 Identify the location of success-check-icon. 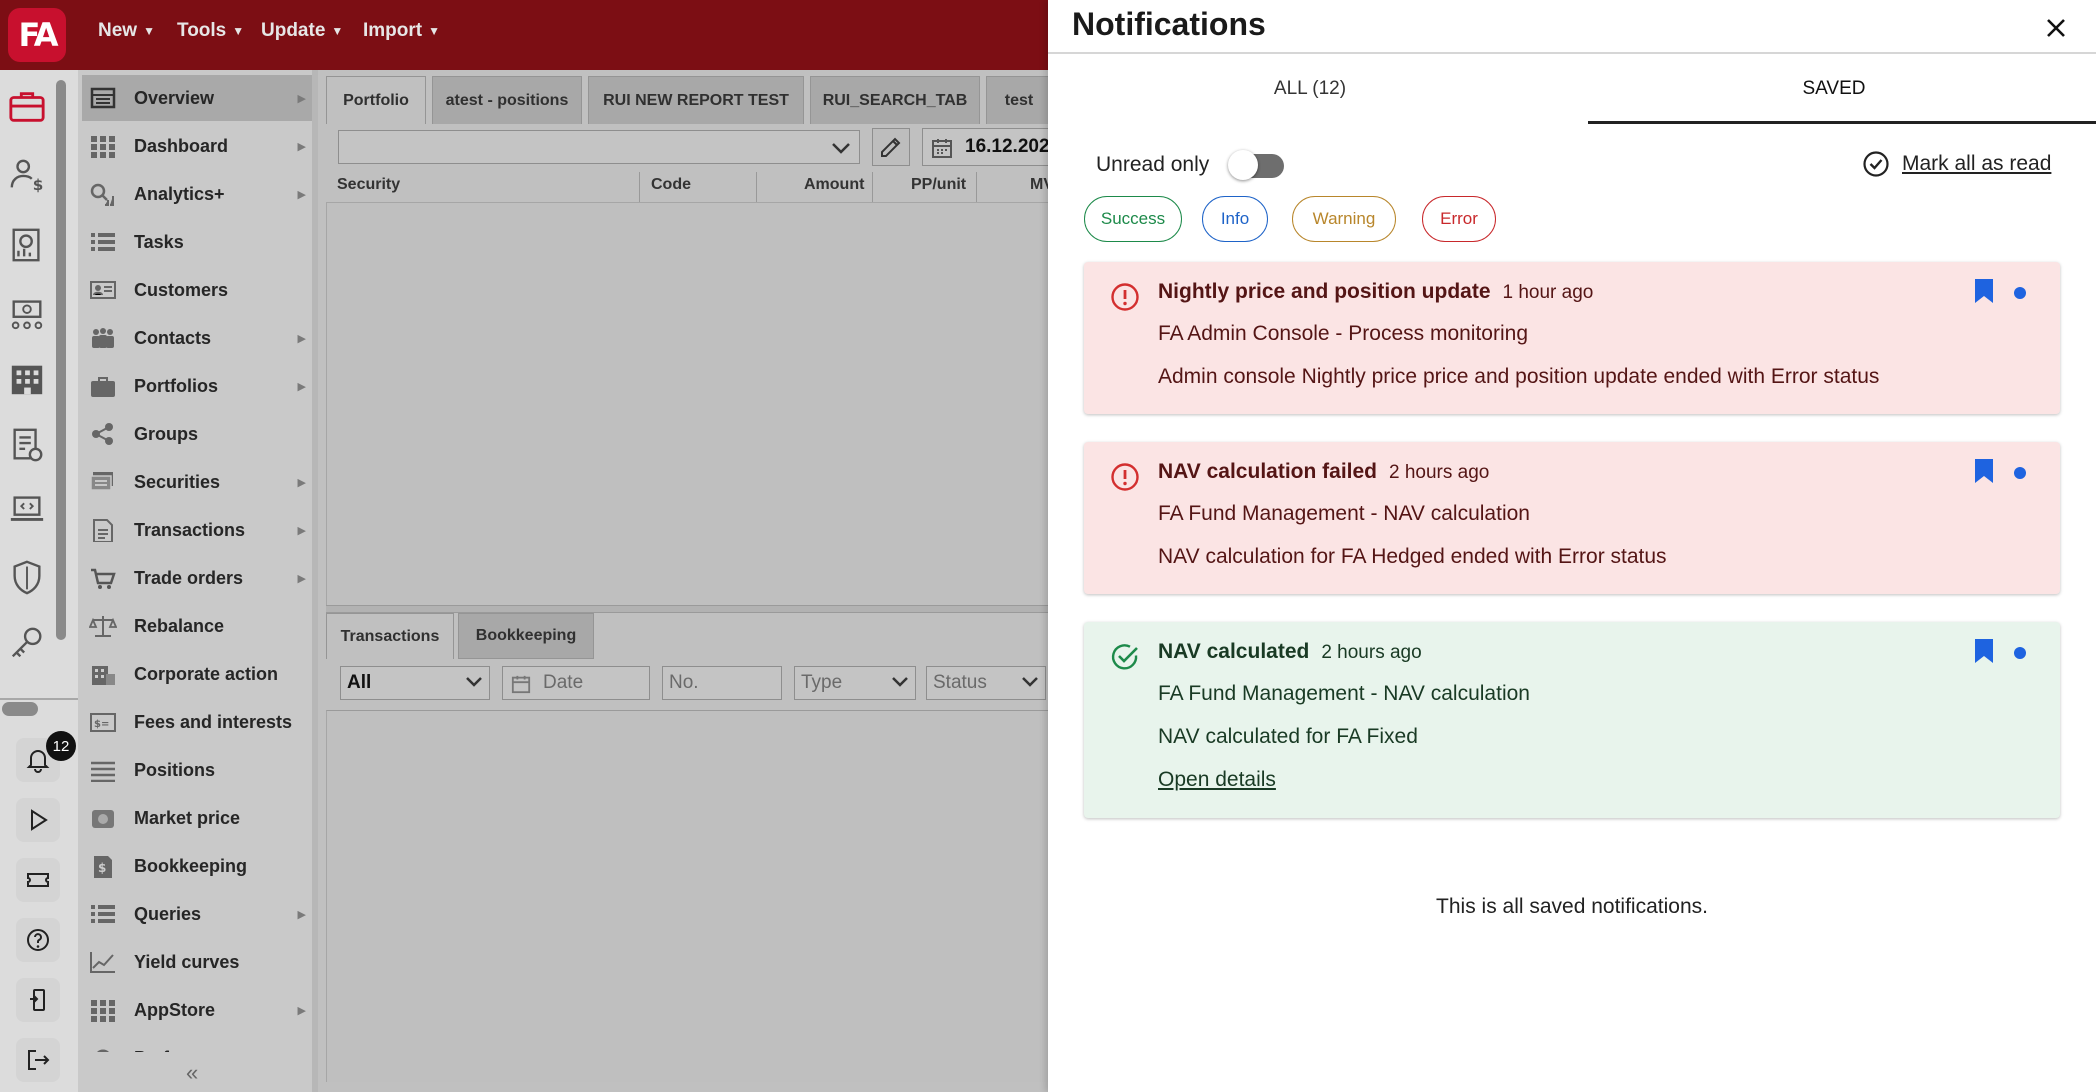
(1124, 657).